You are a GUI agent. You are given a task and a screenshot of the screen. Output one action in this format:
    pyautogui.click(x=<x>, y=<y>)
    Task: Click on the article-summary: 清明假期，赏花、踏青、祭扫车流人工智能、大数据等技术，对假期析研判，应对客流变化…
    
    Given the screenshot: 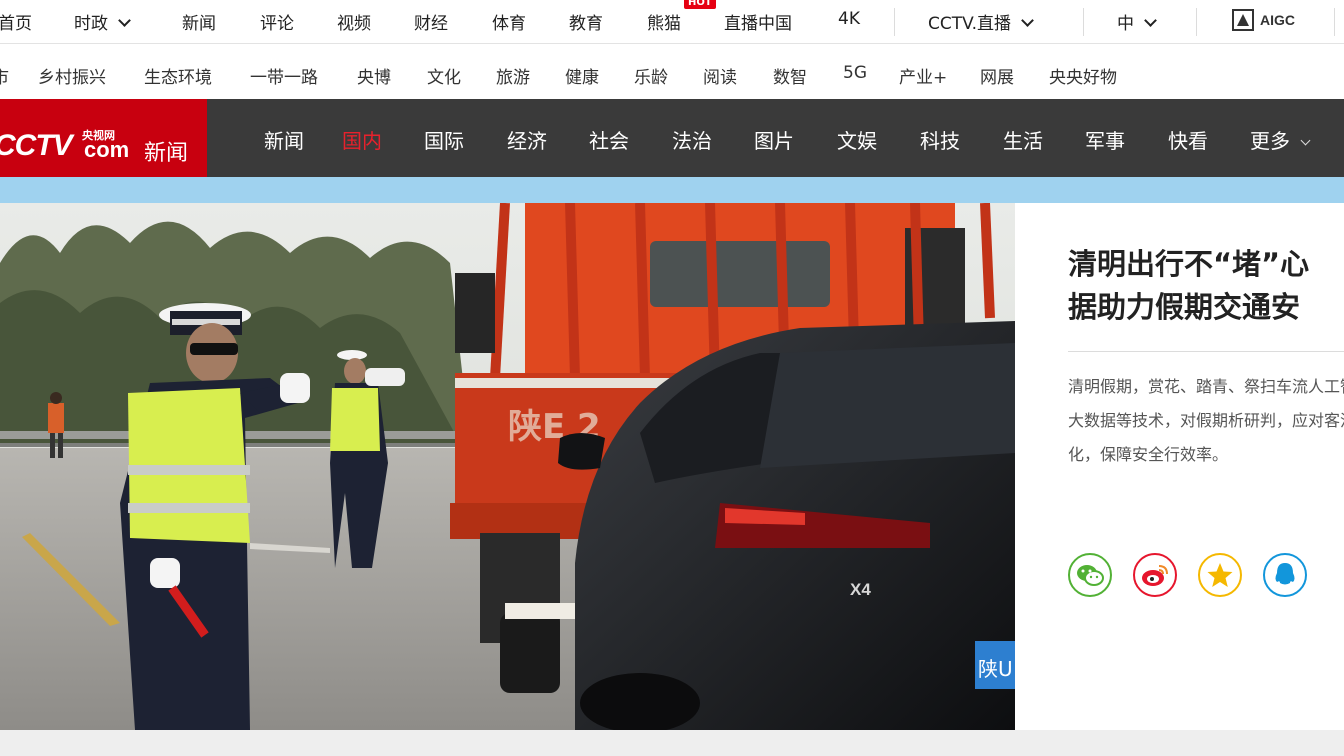 What is the action you would take?
    pyautogui.click(x=1206, y=420)
    